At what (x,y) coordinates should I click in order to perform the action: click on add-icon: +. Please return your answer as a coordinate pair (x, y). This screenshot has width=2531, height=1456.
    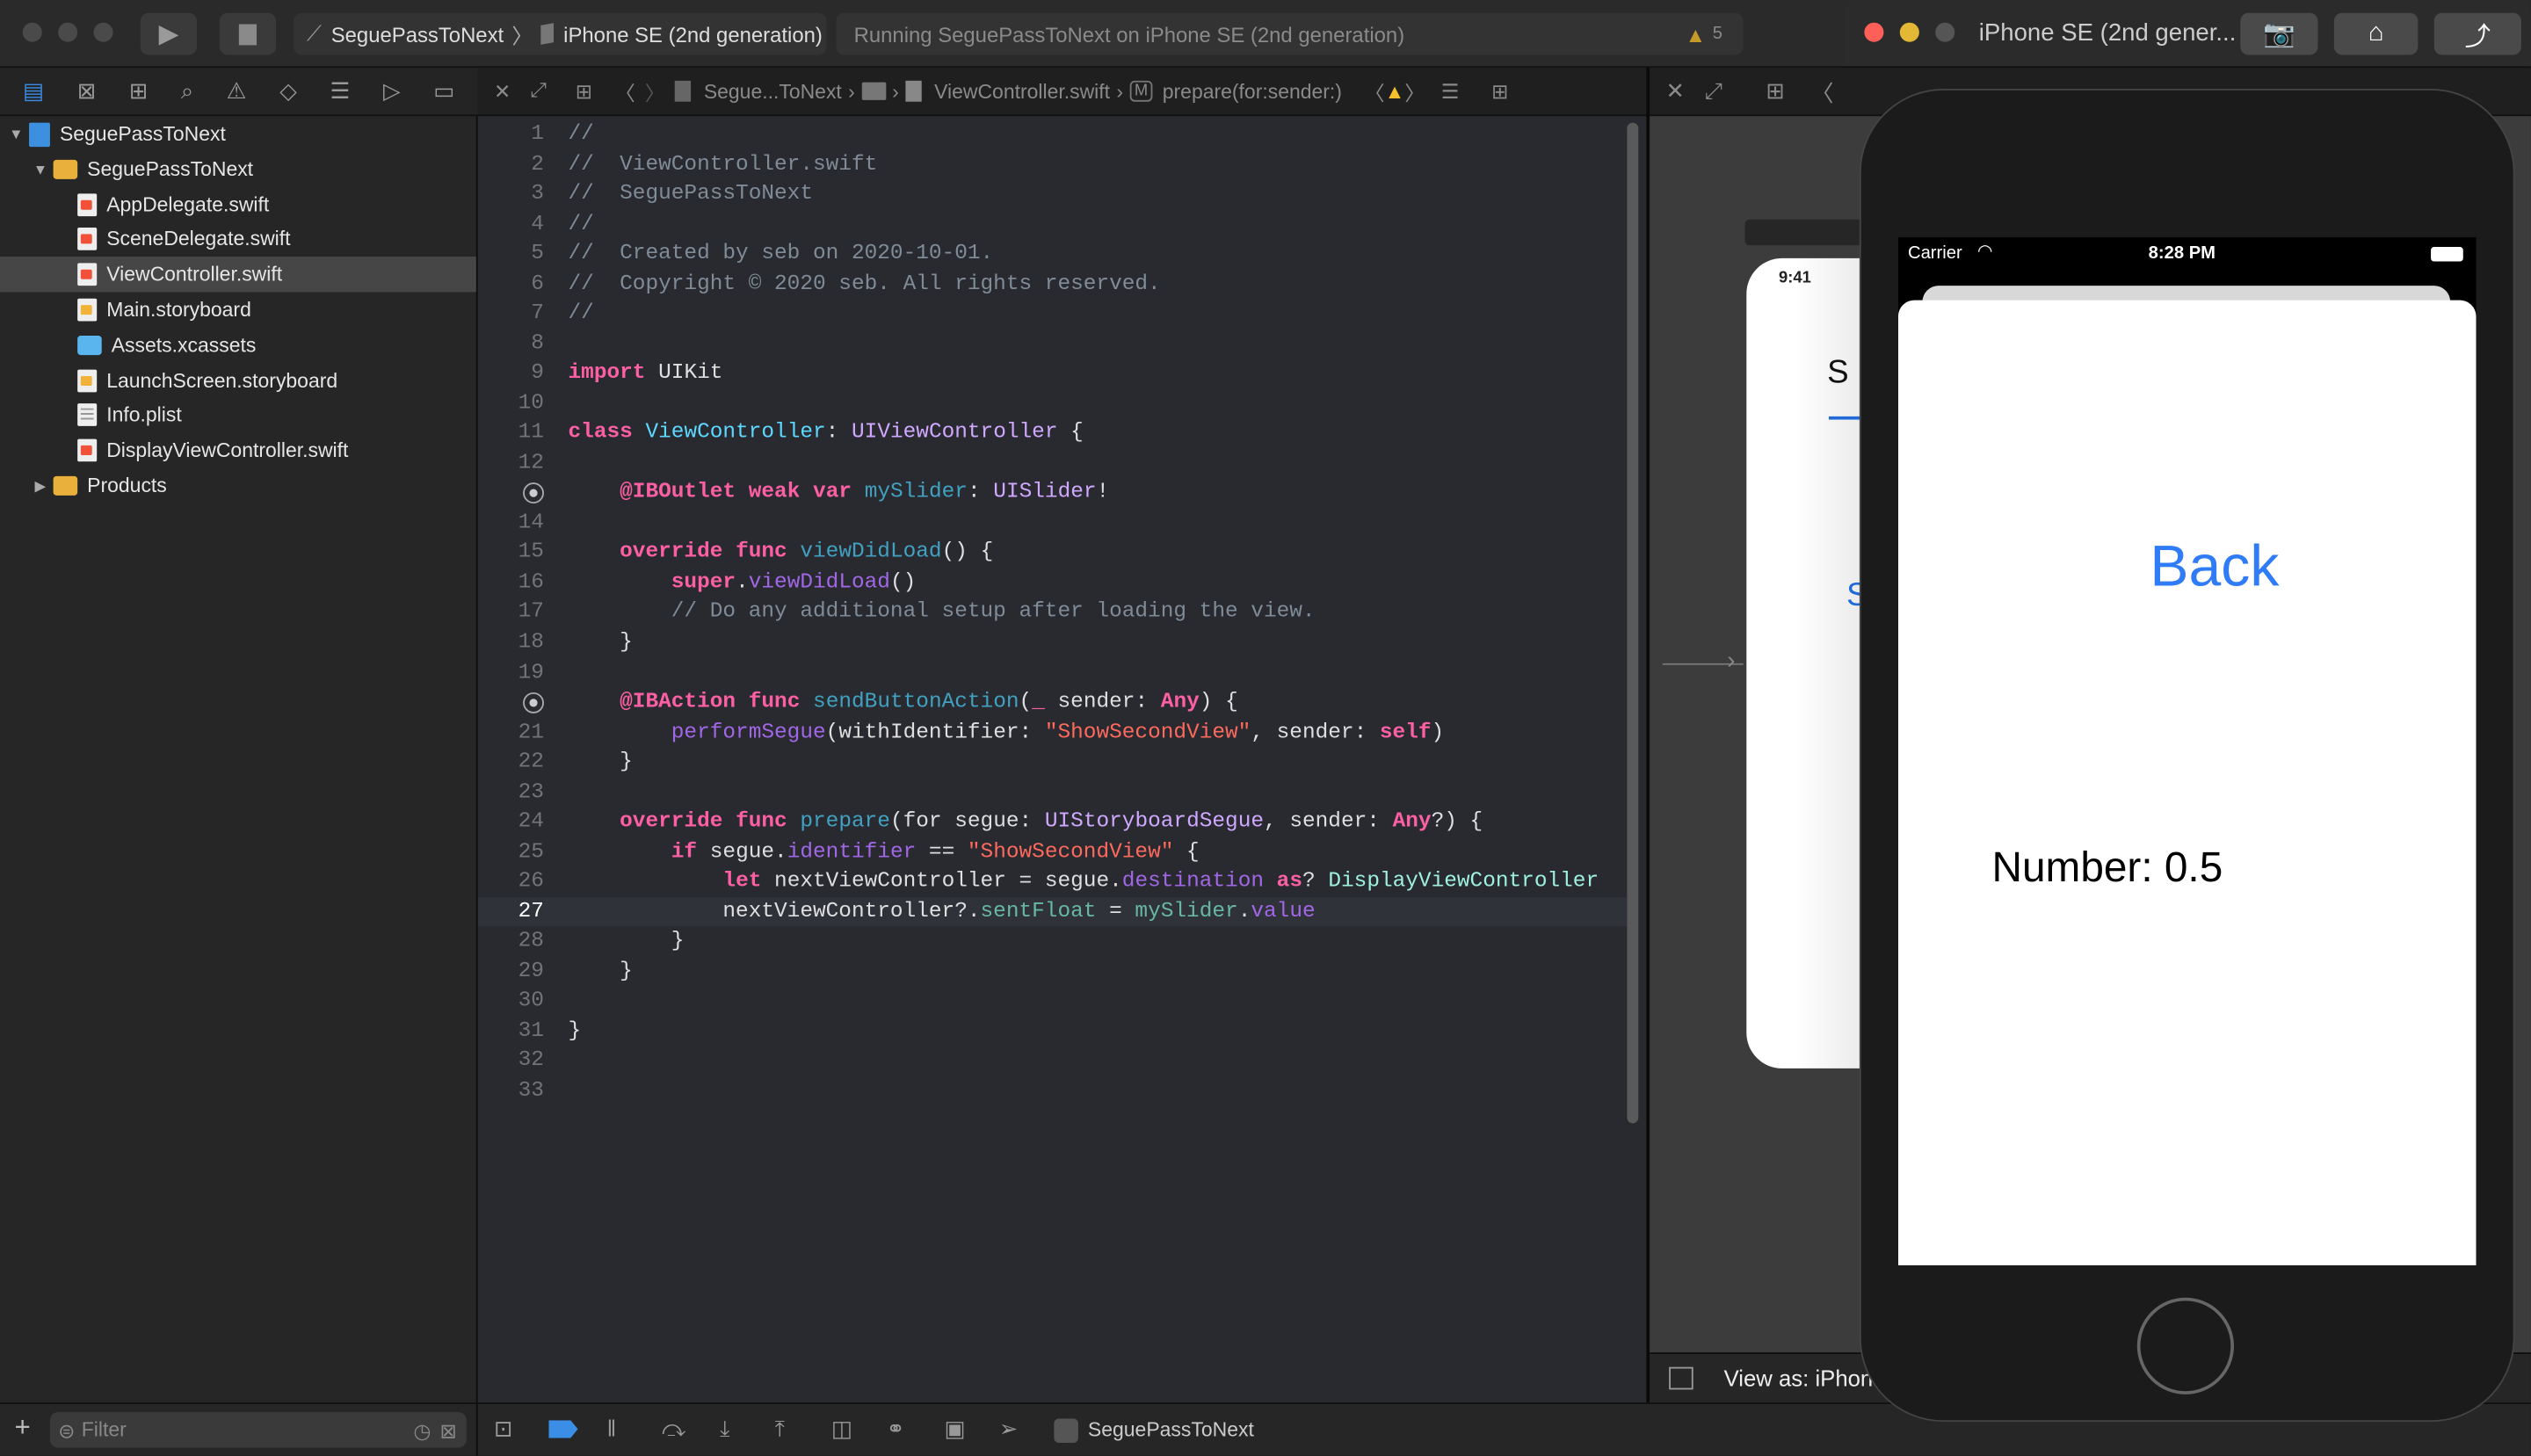
    Looking at the image, I should click on (23, 1428).